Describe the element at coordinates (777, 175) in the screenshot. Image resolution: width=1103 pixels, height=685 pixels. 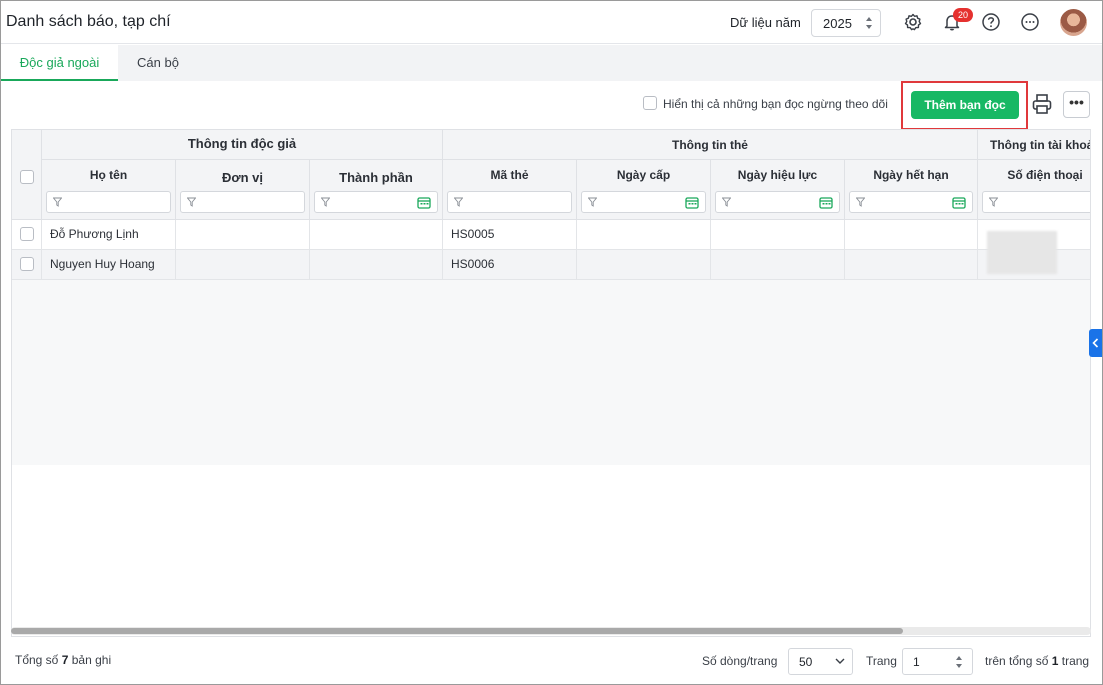
I see `col-label-valid-from: Ngày hiệu lực` at that location.